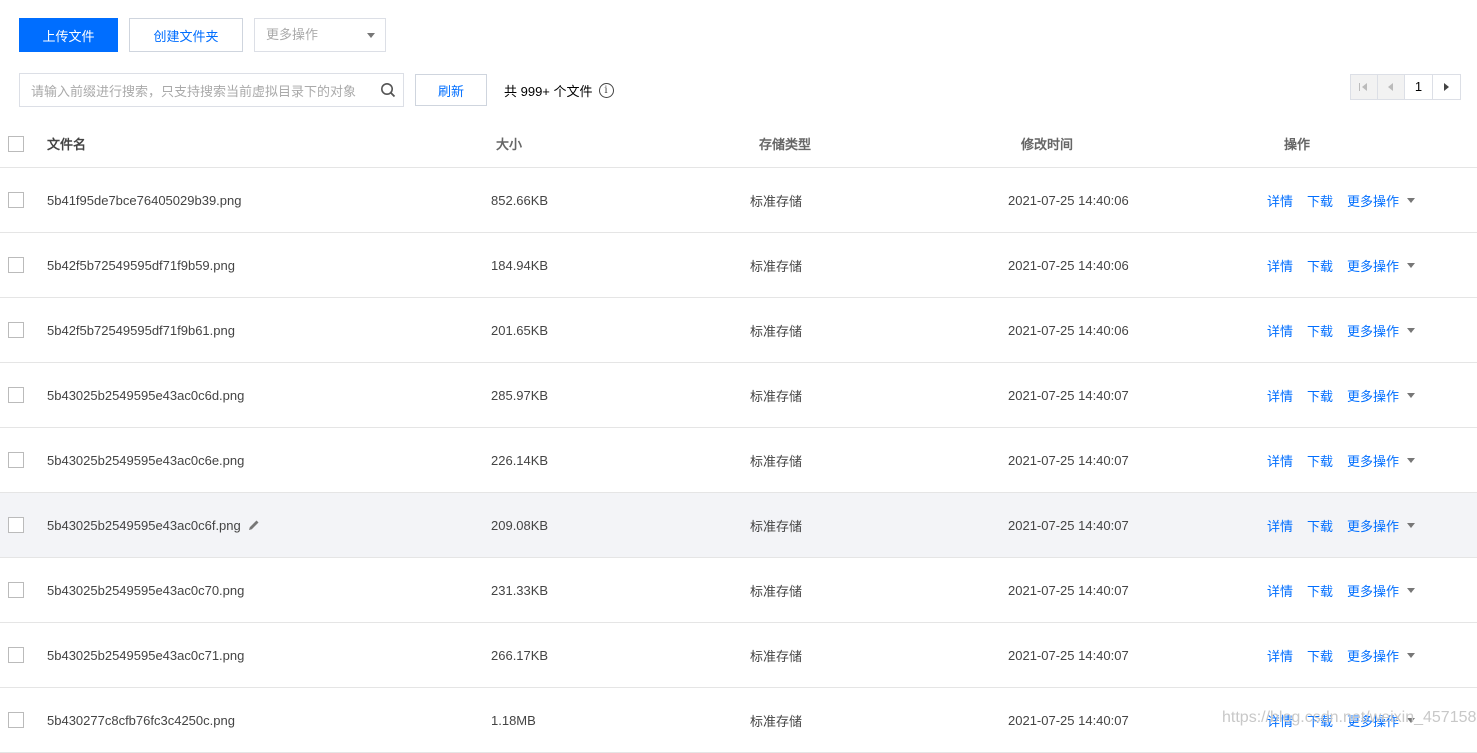 This screenshot has height=753, width=1477. What do you see at coordinates (141, 720) in the screenshot?
I see `file-name: 5b430277c8cfb76fc3c4250c.png` at bounding box center [141, 720].